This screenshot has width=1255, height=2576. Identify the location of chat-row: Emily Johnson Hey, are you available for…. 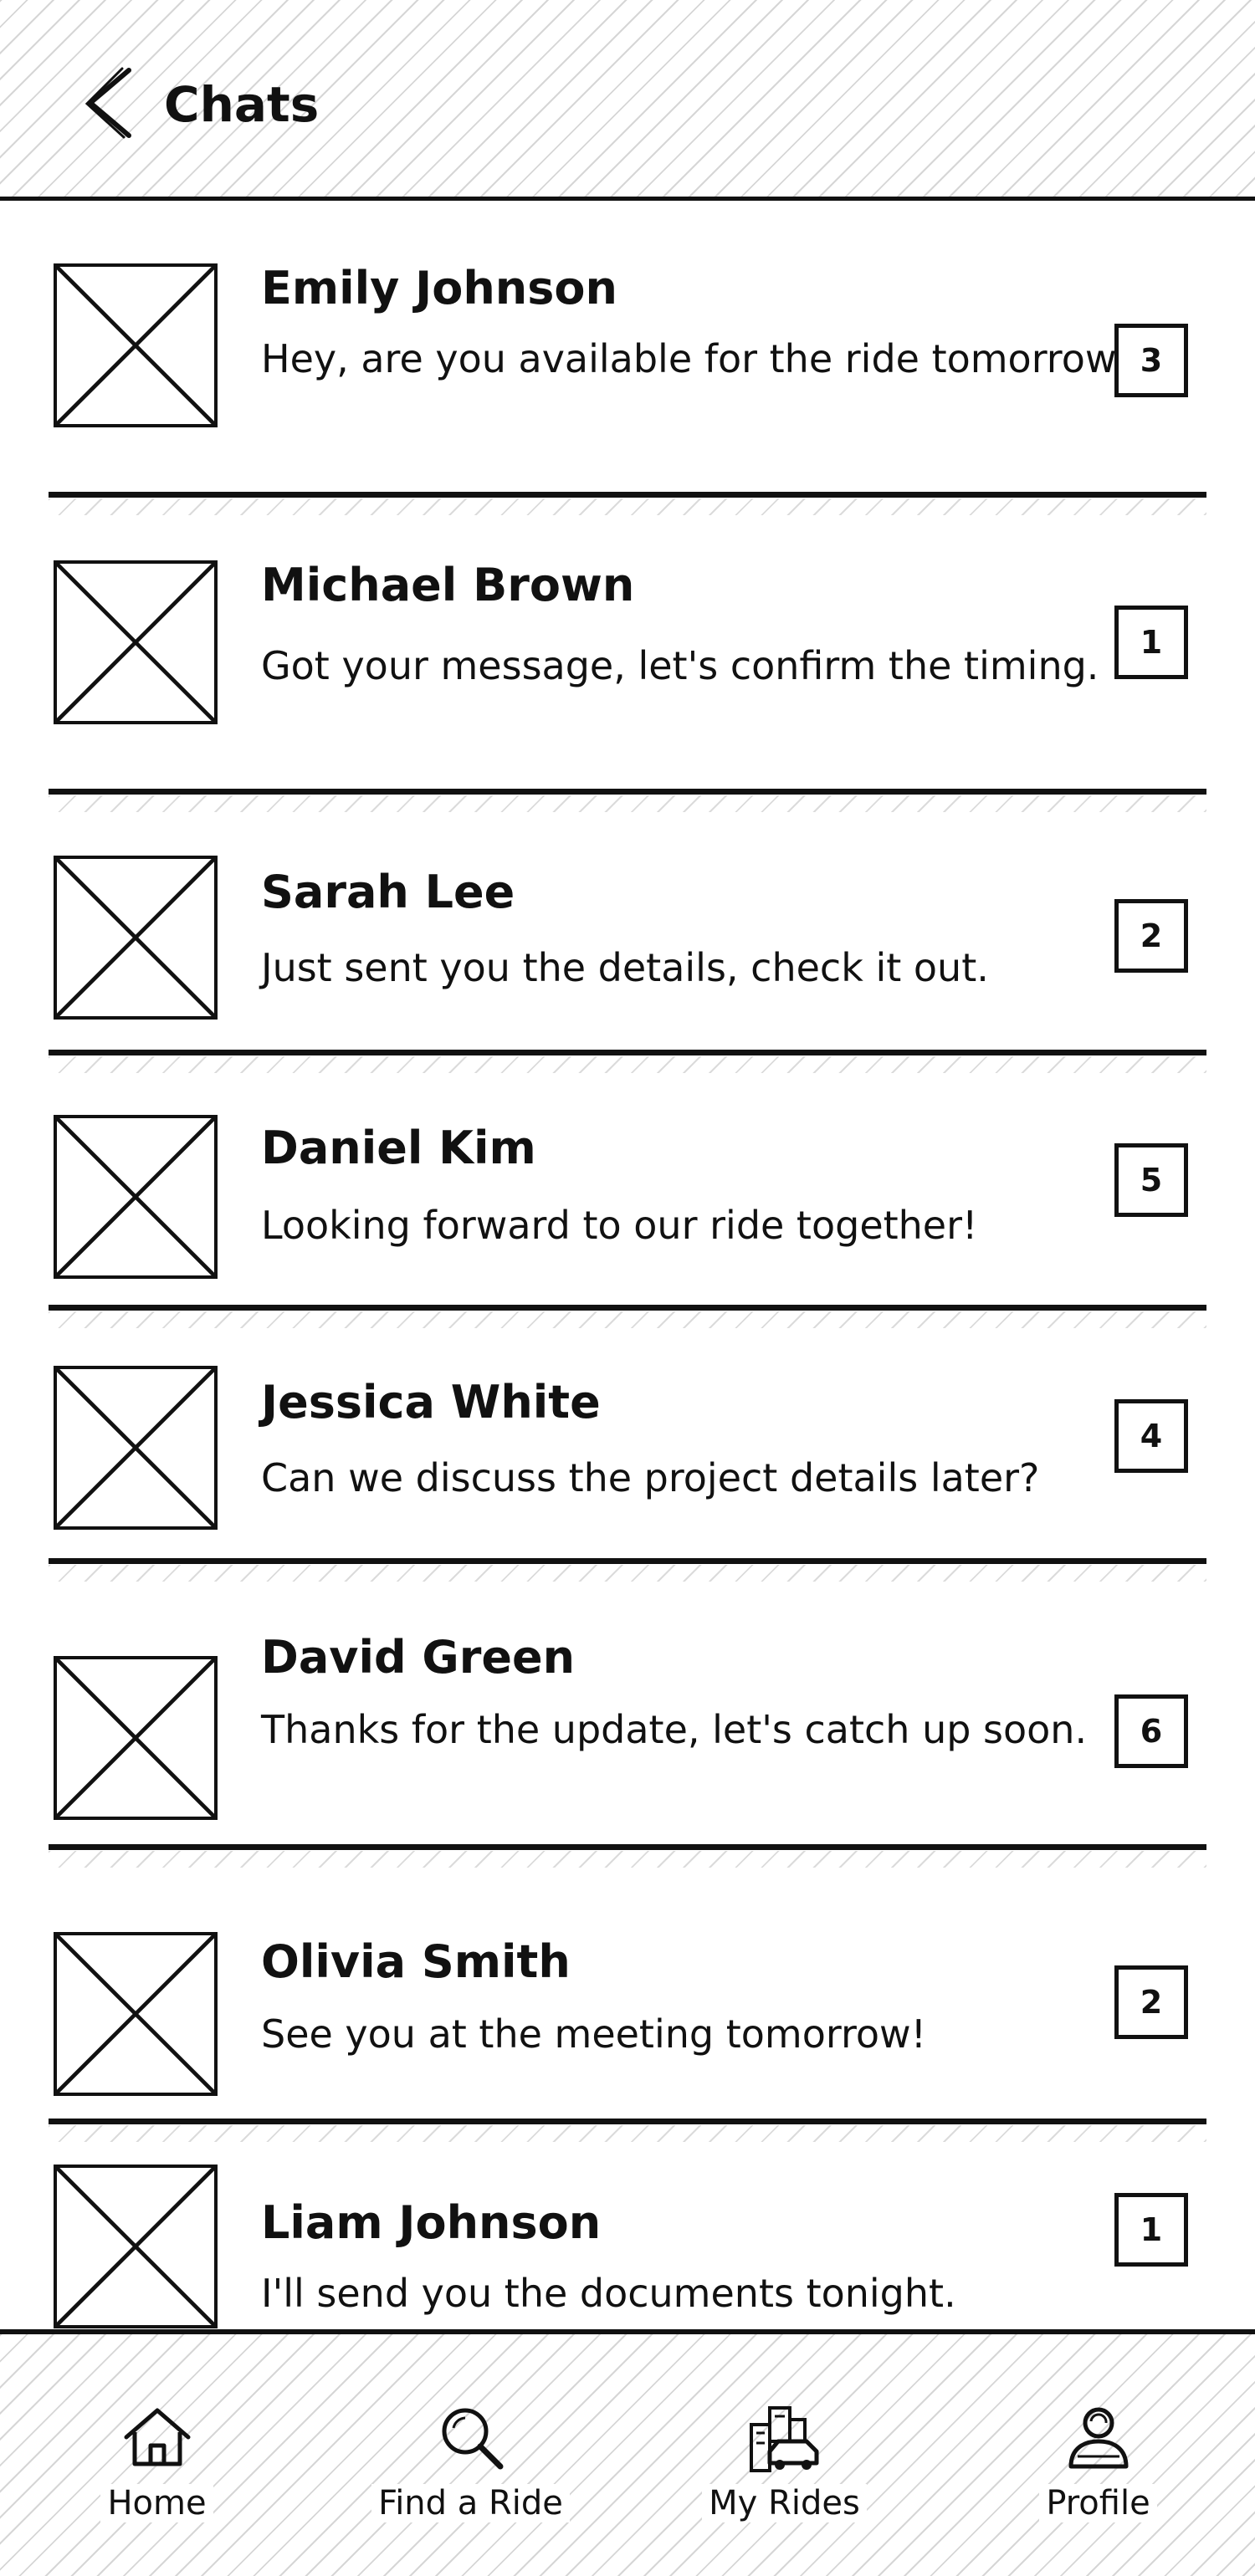
(627, 381).